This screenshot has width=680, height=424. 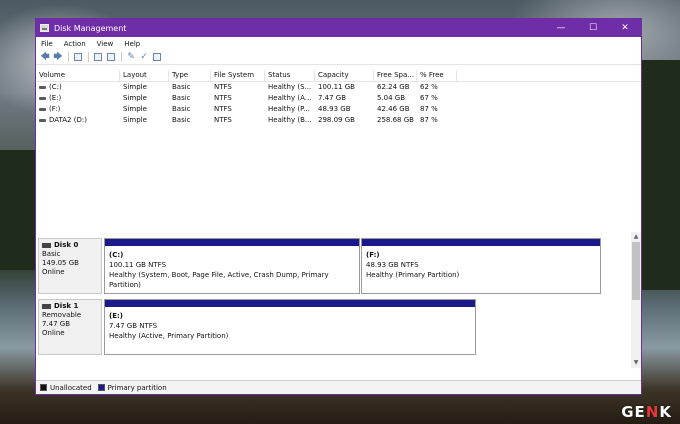 What do you see at coordinates (373, 255) in the screenshot?
I see `partition-name: (F:)` at bounding box center [373, 255].